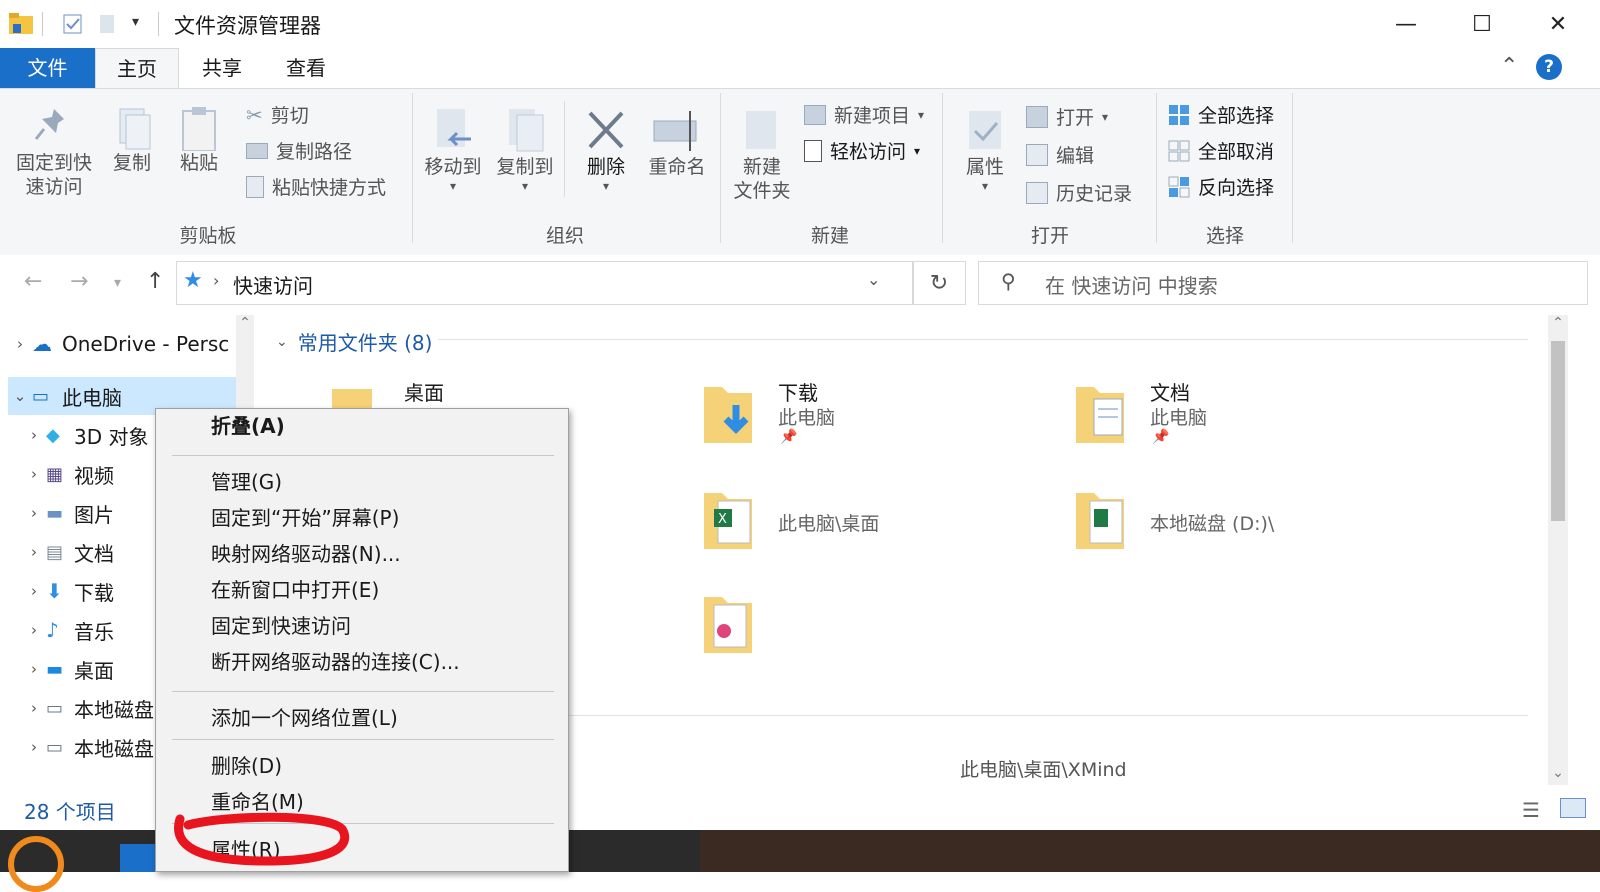  Describe the element at coordinates (108, 24) in the screenshot. I see `new-folder-qat-icon` at that location.